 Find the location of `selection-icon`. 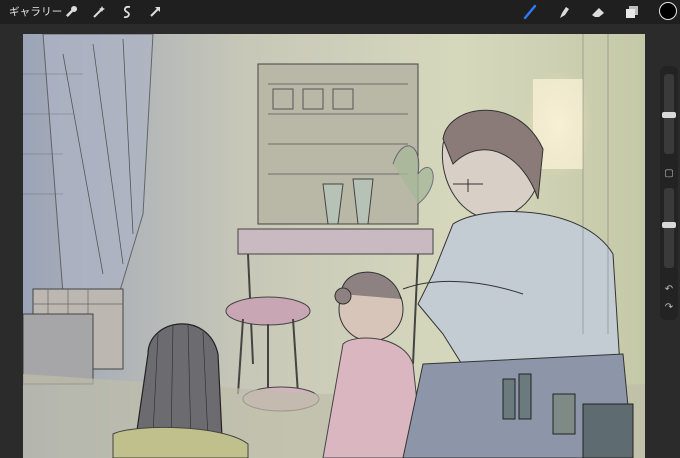

selection-icon is located at coordinates (127, 12).